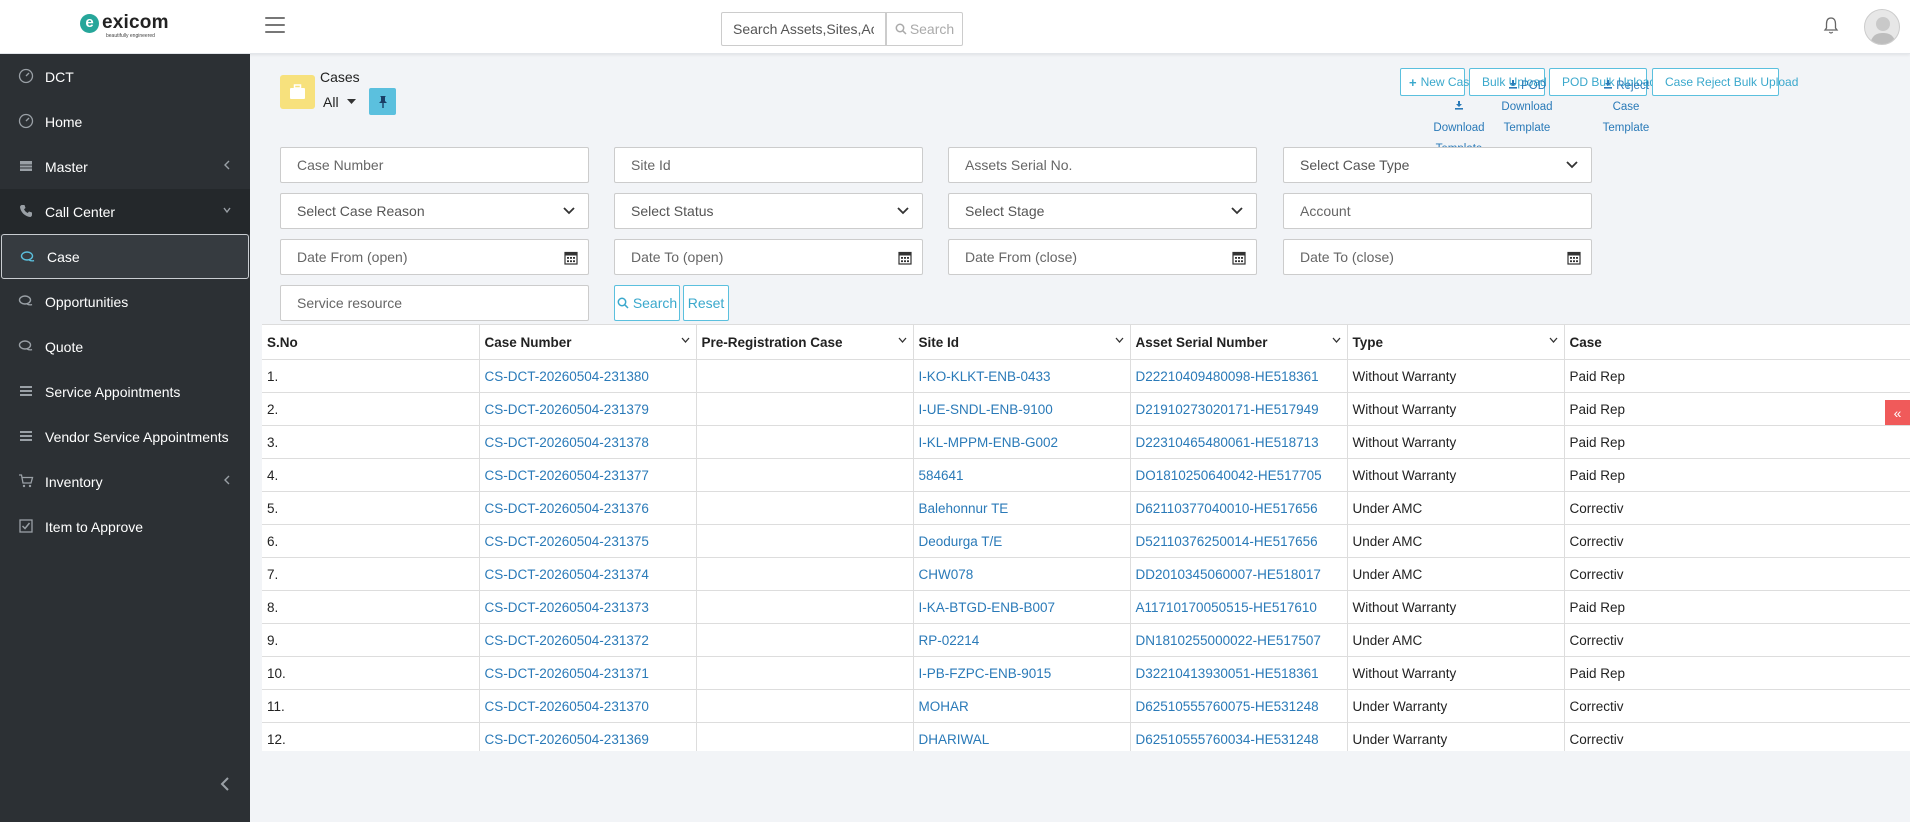 This screenshot has width=1910, height=822. I want to click on account-field, so click(1437, 211).